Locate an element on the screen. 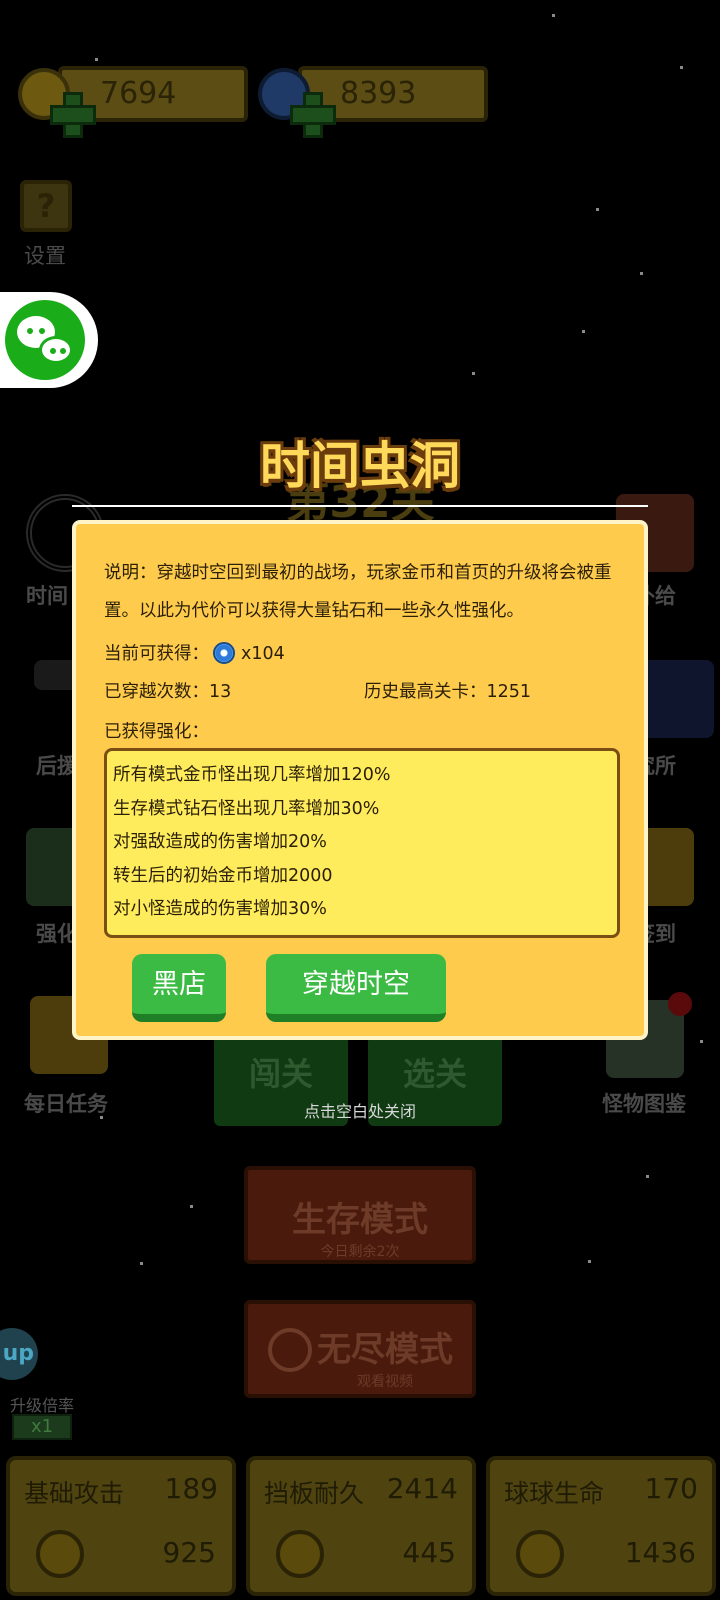 The width and height of the screenshot is (720, 1600). stat-value: 2414 is located at coordinates (422, 1488).